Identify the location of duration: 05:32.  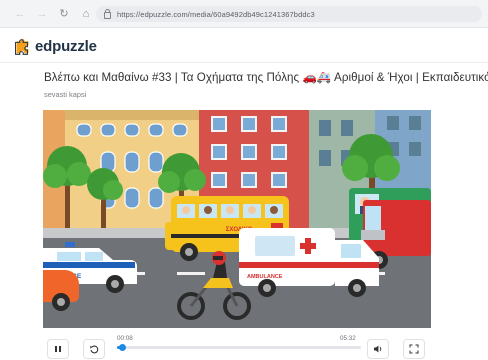
(348, 338).